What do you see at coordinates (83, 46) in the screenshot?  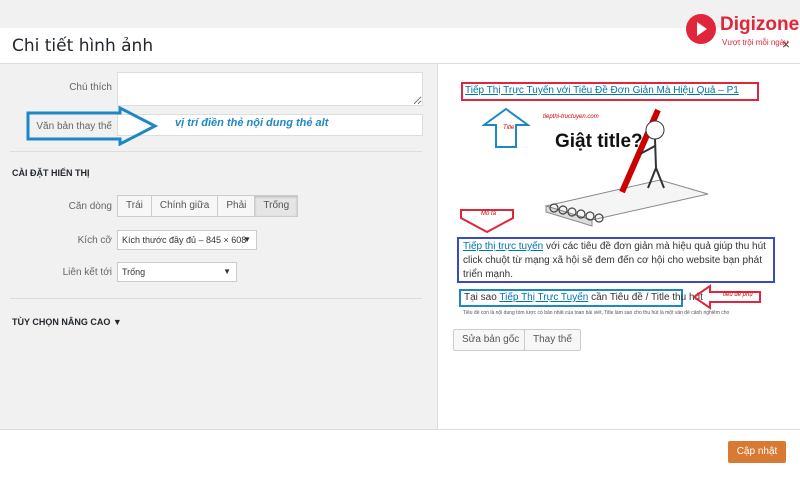 I see `dialog-title: Chi tiết hình ảnh` at bounding box center [83, 46].